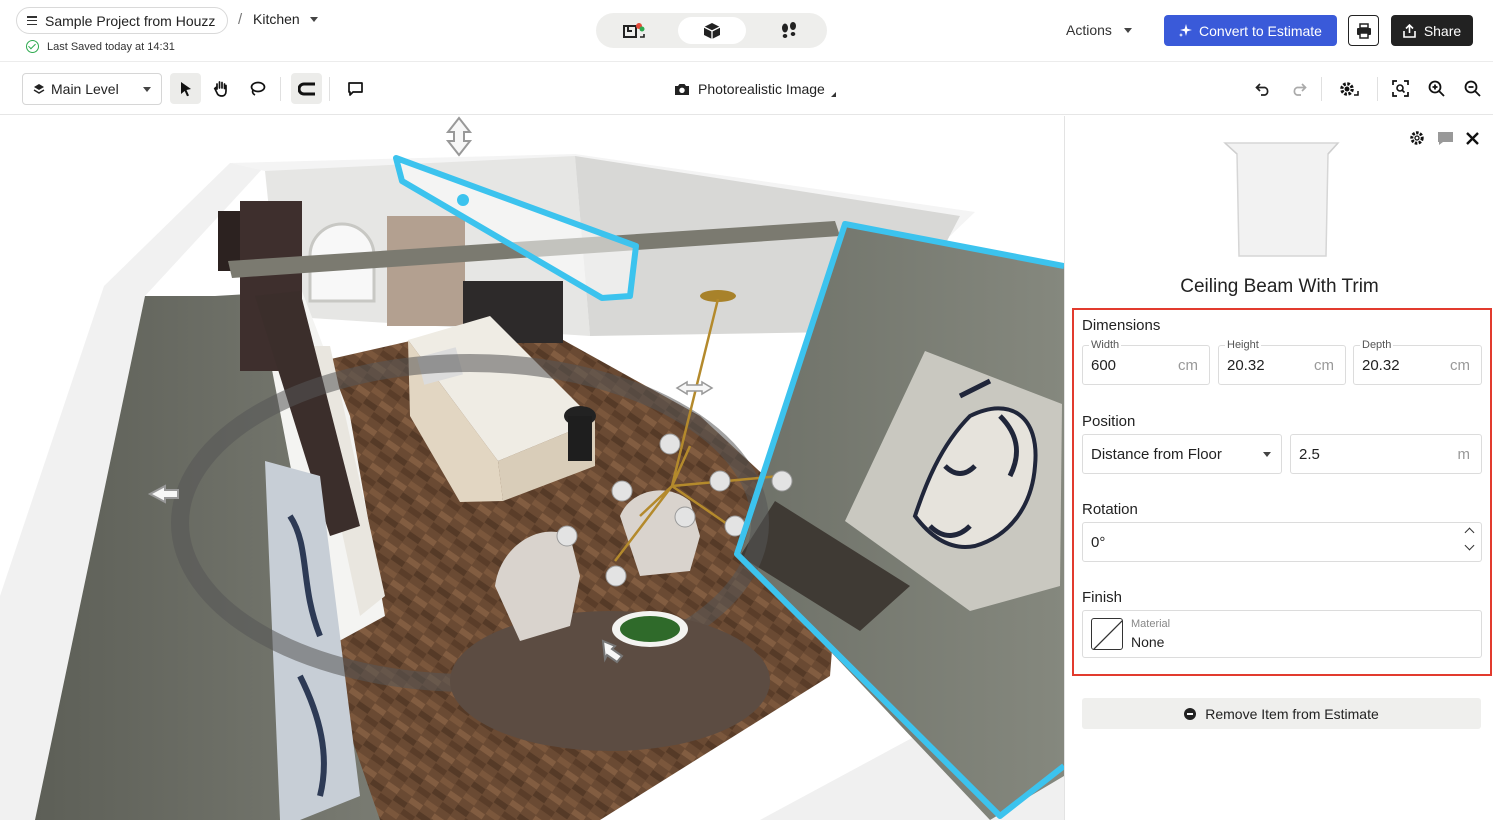 The image size is (1493, 820). I want to click on snap-magnet-icon, so click(306, 88).